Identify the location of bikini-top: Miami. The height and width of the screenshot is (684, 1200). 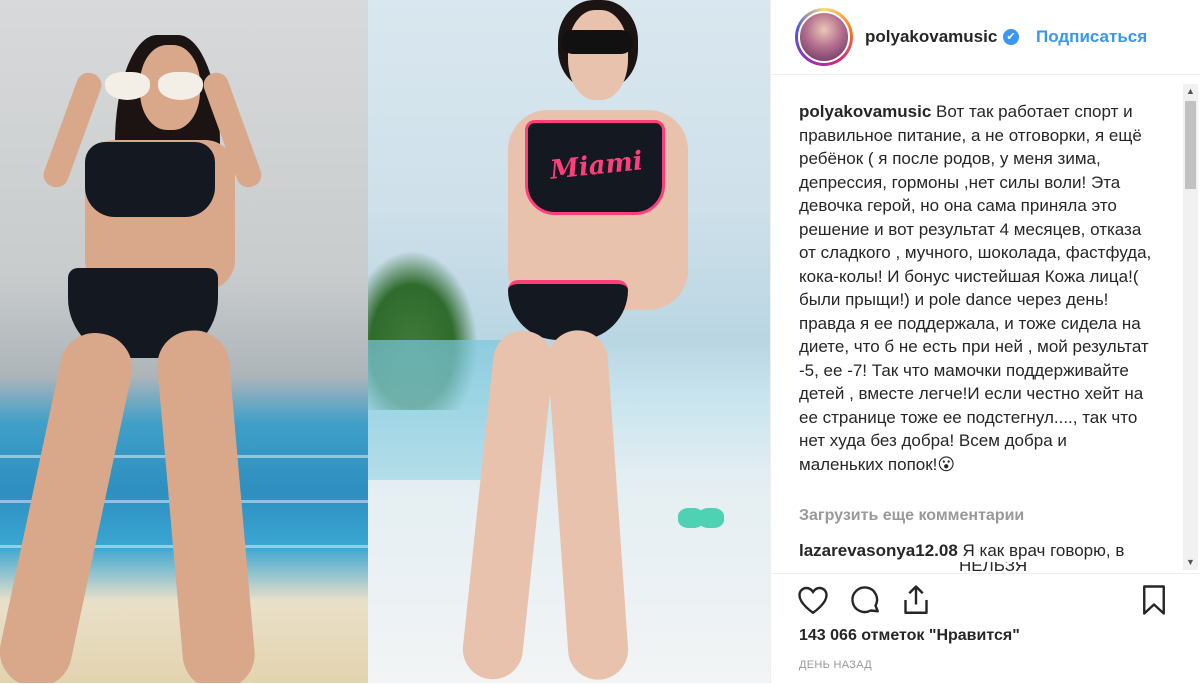
(595, 167).